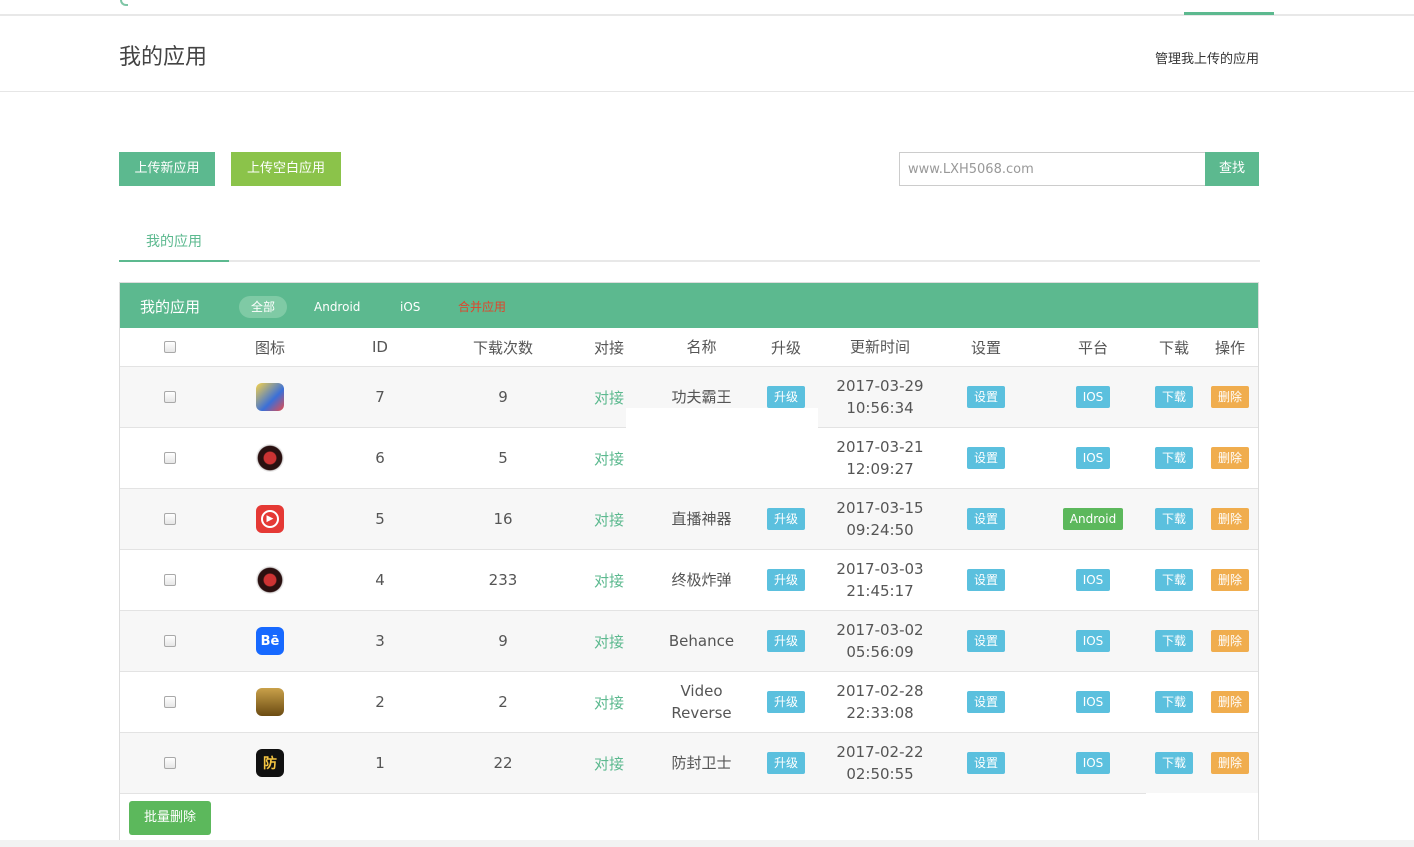  I want to click on batch-delete-button: 批量删除, so click(170, 818).